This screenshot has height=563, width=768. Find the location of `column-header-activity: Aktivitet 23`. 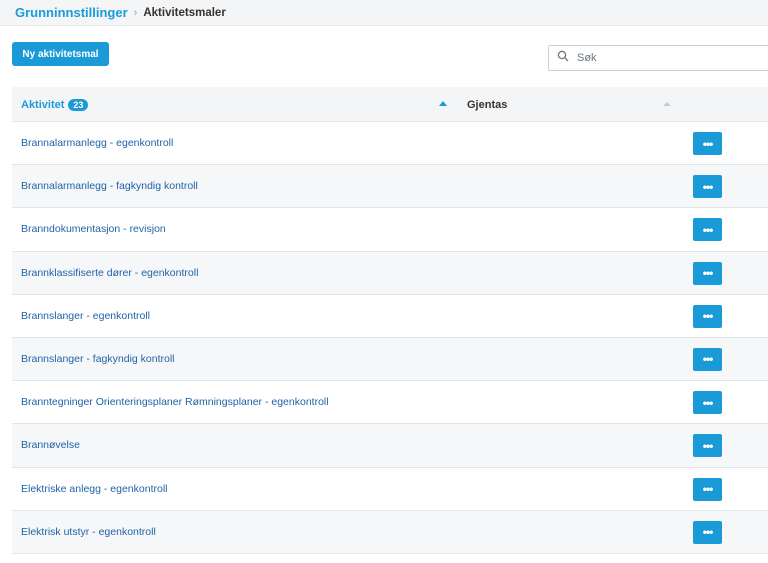

column-header-activity: Aktivitet 23 is located at coordinates (55, 104).